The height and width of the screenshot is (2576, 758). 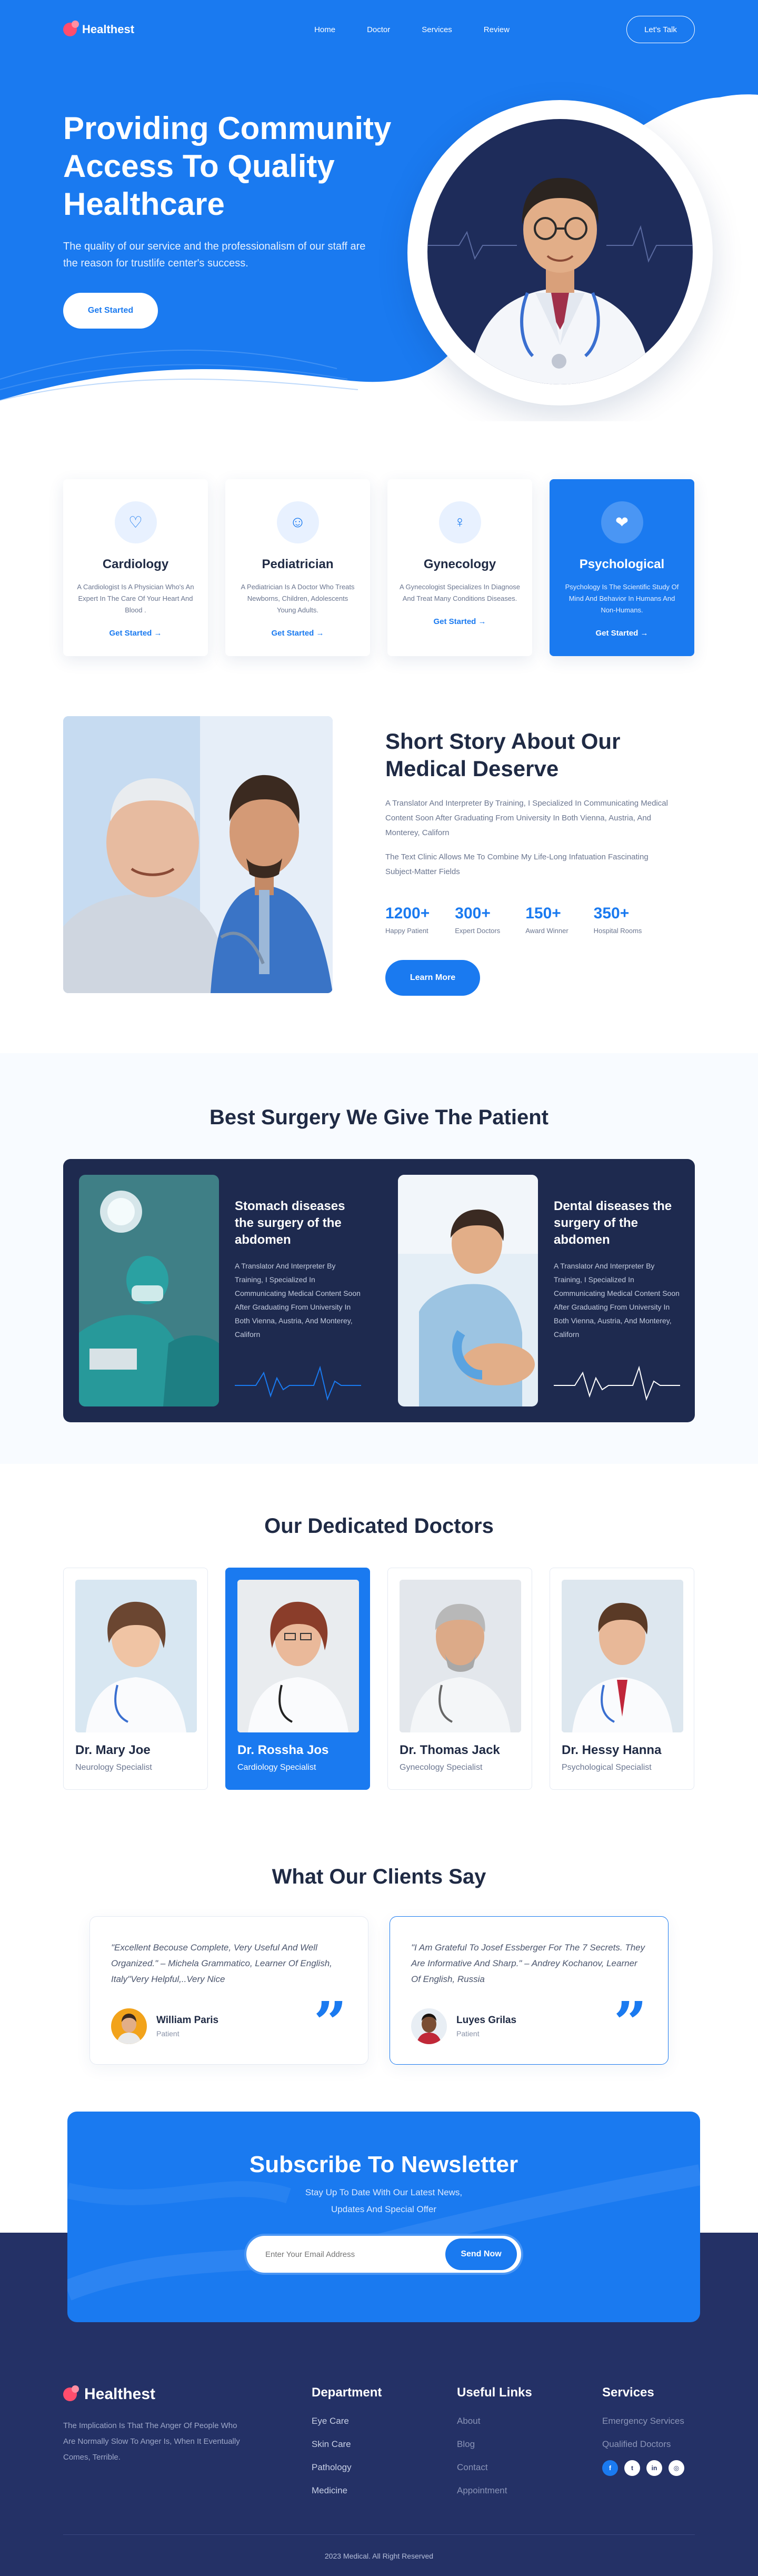 I want to click on instagram-icon: ◎, so click(x=676, y=2468).